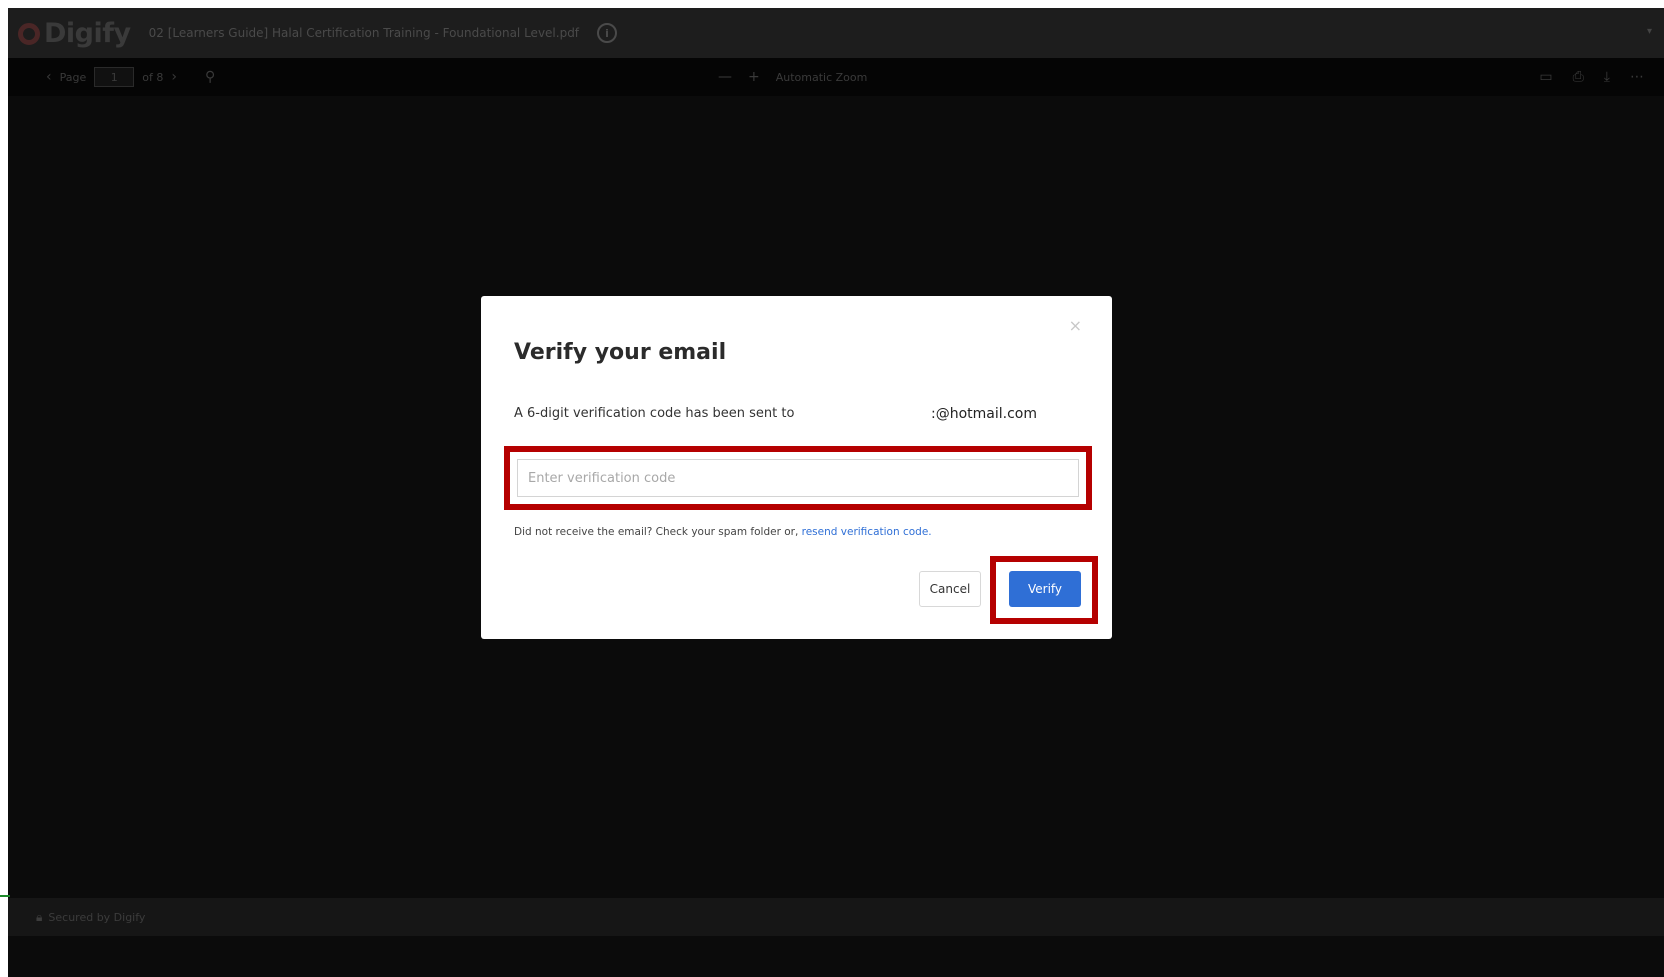 The width and height of the screenshot is (1664, 977). What do you see at coordinates (210, 77) in the screenshot?
I see `search-icon: ⚲` at bounding box center [210, 77].